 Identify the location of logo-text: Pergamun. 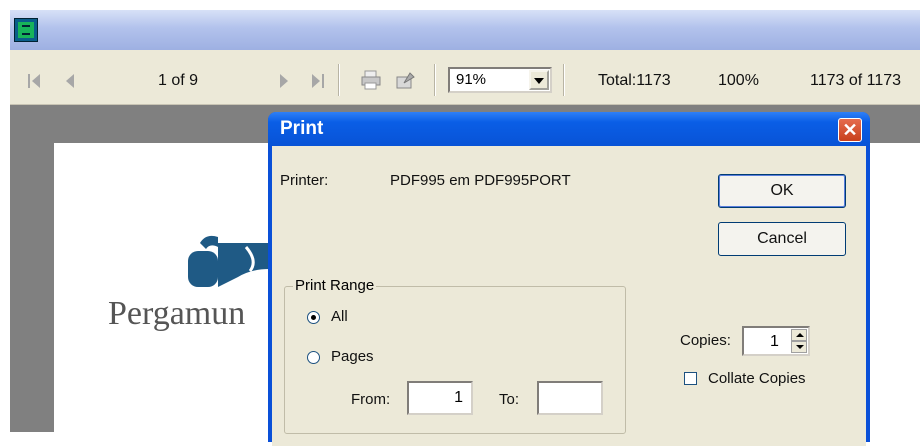
(177, 313).